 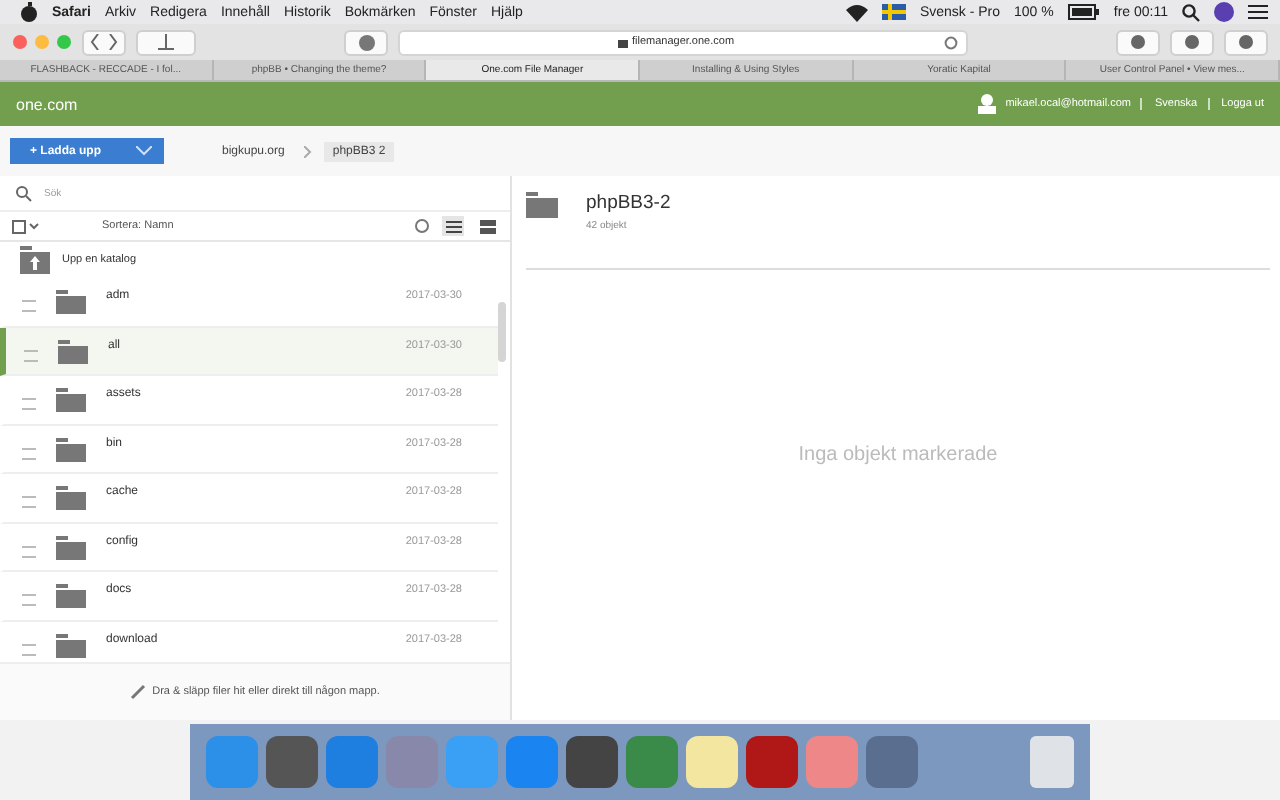 What do you see at coordinates (144, 151) in the screenshot?
I see `caret-icon` at bounding box center [144, 151].